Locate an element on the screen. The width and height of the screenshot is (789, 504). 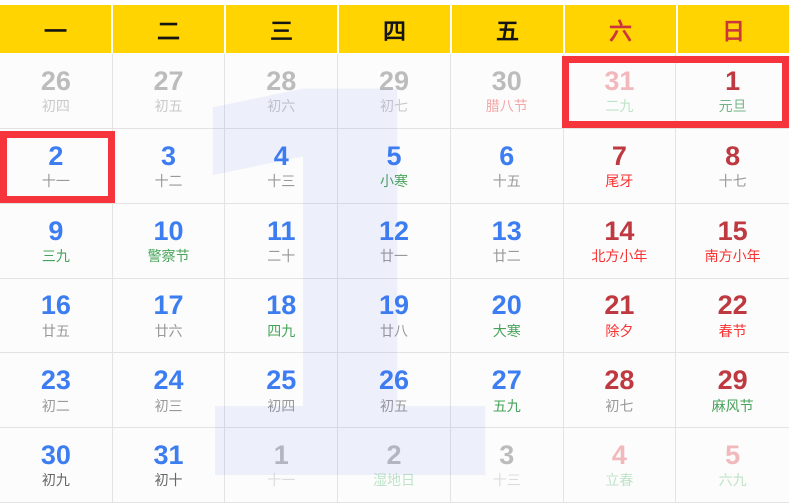
day-cell: 14 北方小年 is located at coordinates (620, 241).